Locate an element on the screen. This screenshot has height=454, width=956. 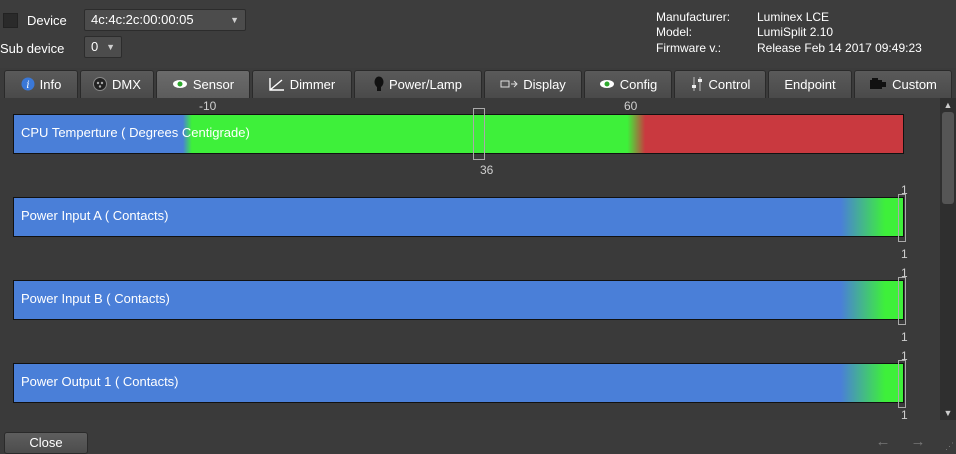
tab-label: Control is located at coordinates (729, 84).